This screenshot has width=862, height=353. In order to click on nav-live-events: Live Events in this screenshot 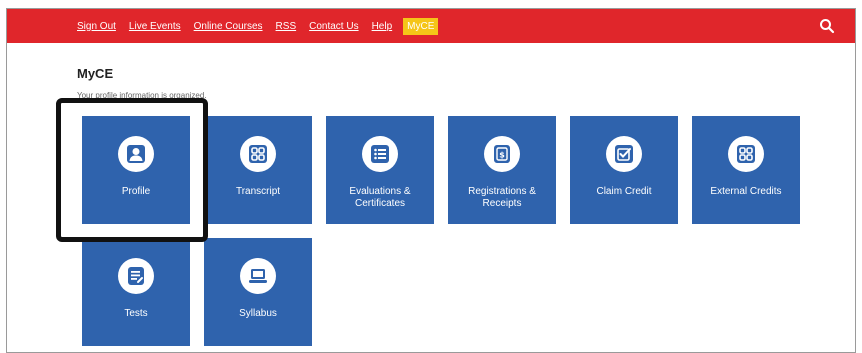, I will do `click(155, 26)`.